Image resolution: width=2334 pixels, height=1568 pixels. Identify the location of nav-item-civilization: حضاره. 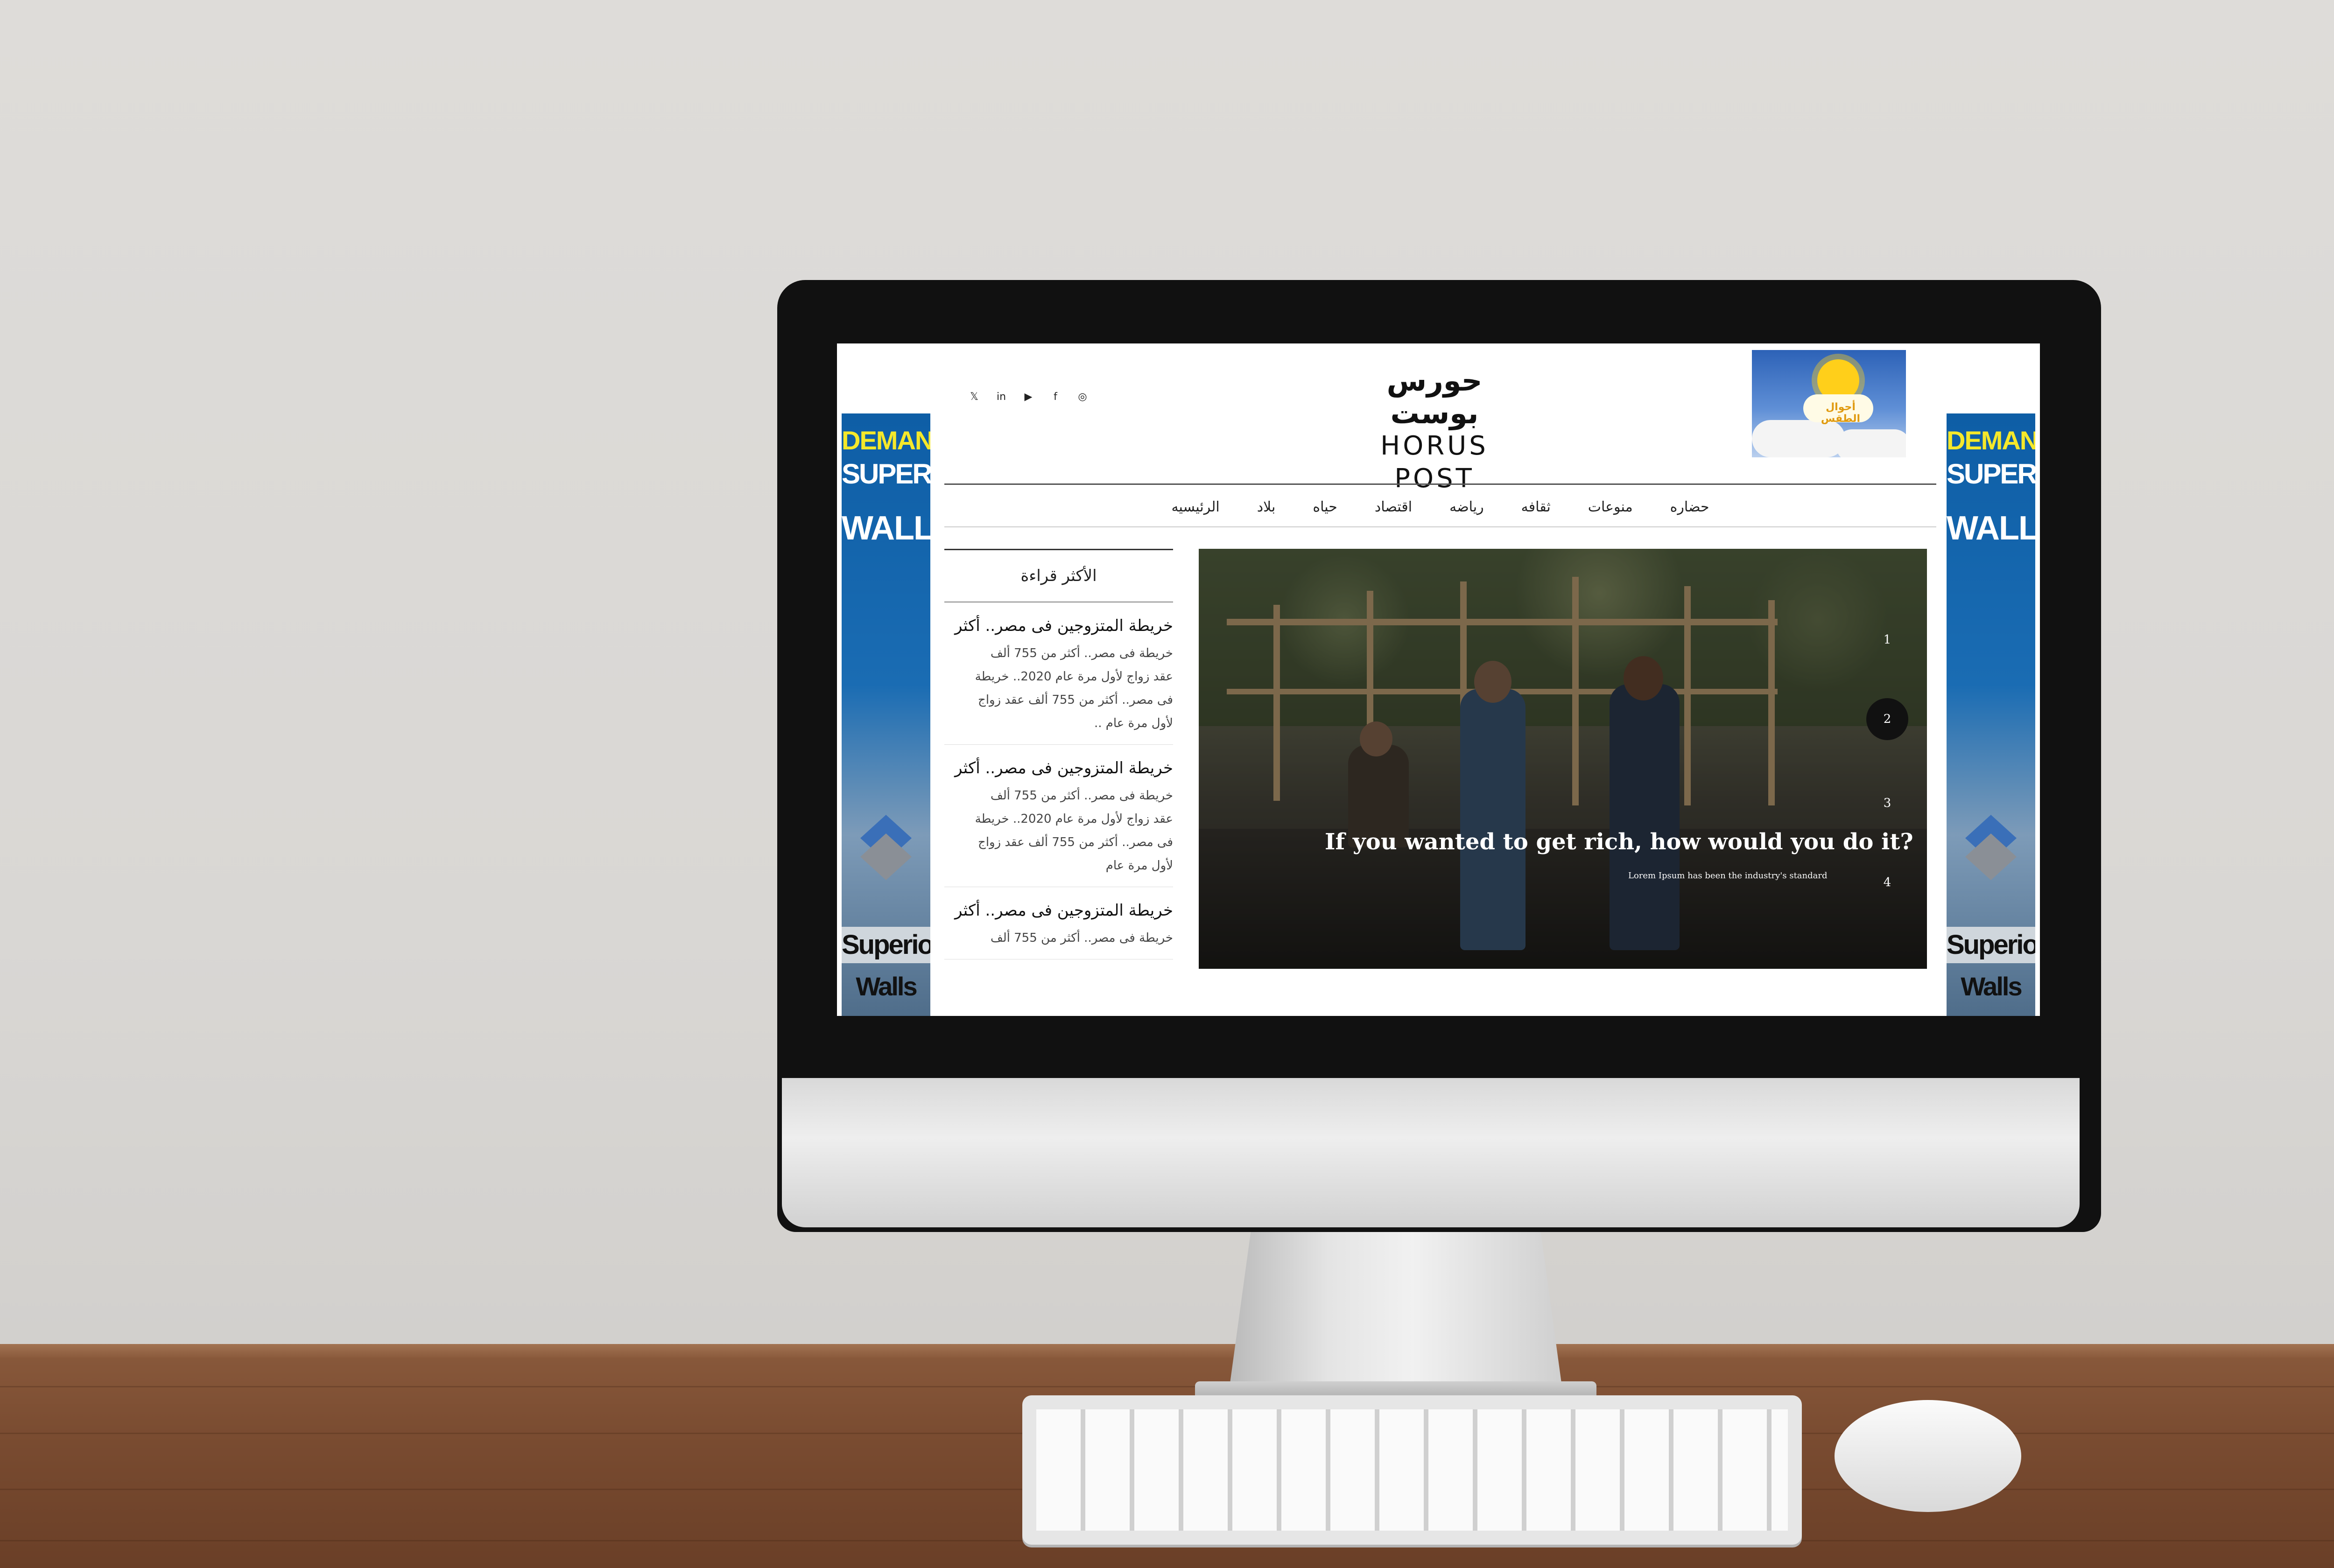
(1689, 507).